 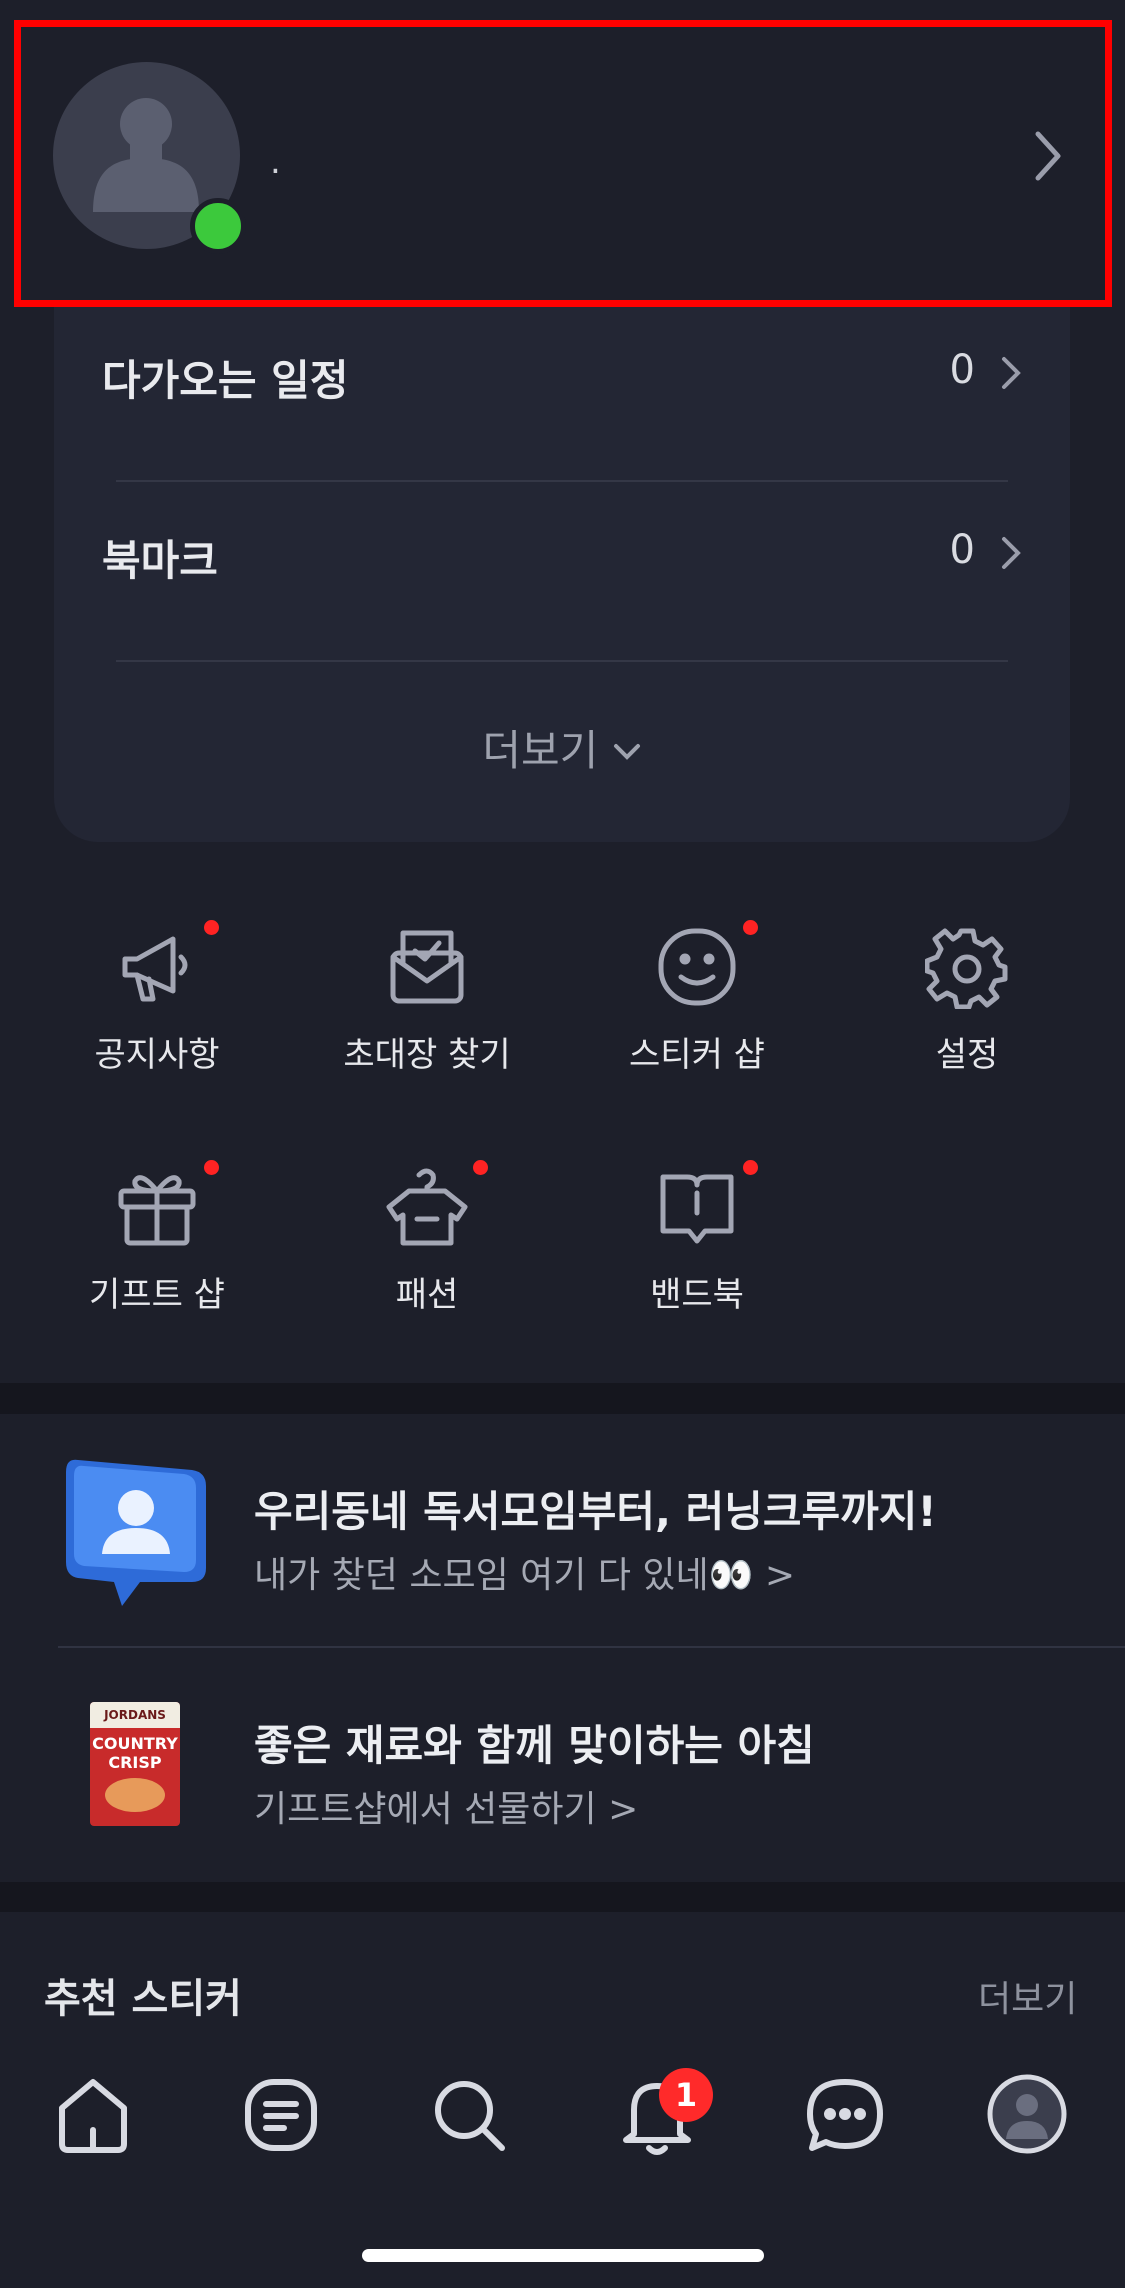 What do you see at coordinates (155, 969) in the screenshot?
I see `megaphone-icon` at bounding box center [155, 969].